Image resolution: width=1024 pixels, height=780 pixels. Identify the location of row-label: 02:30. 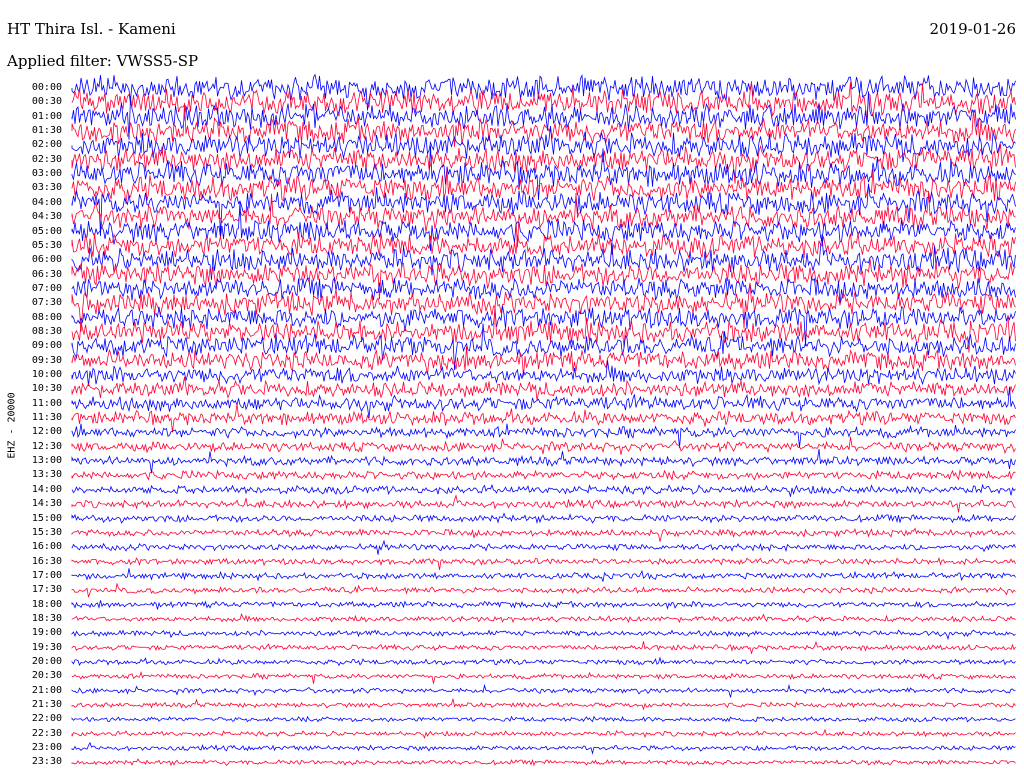
(46, 159).